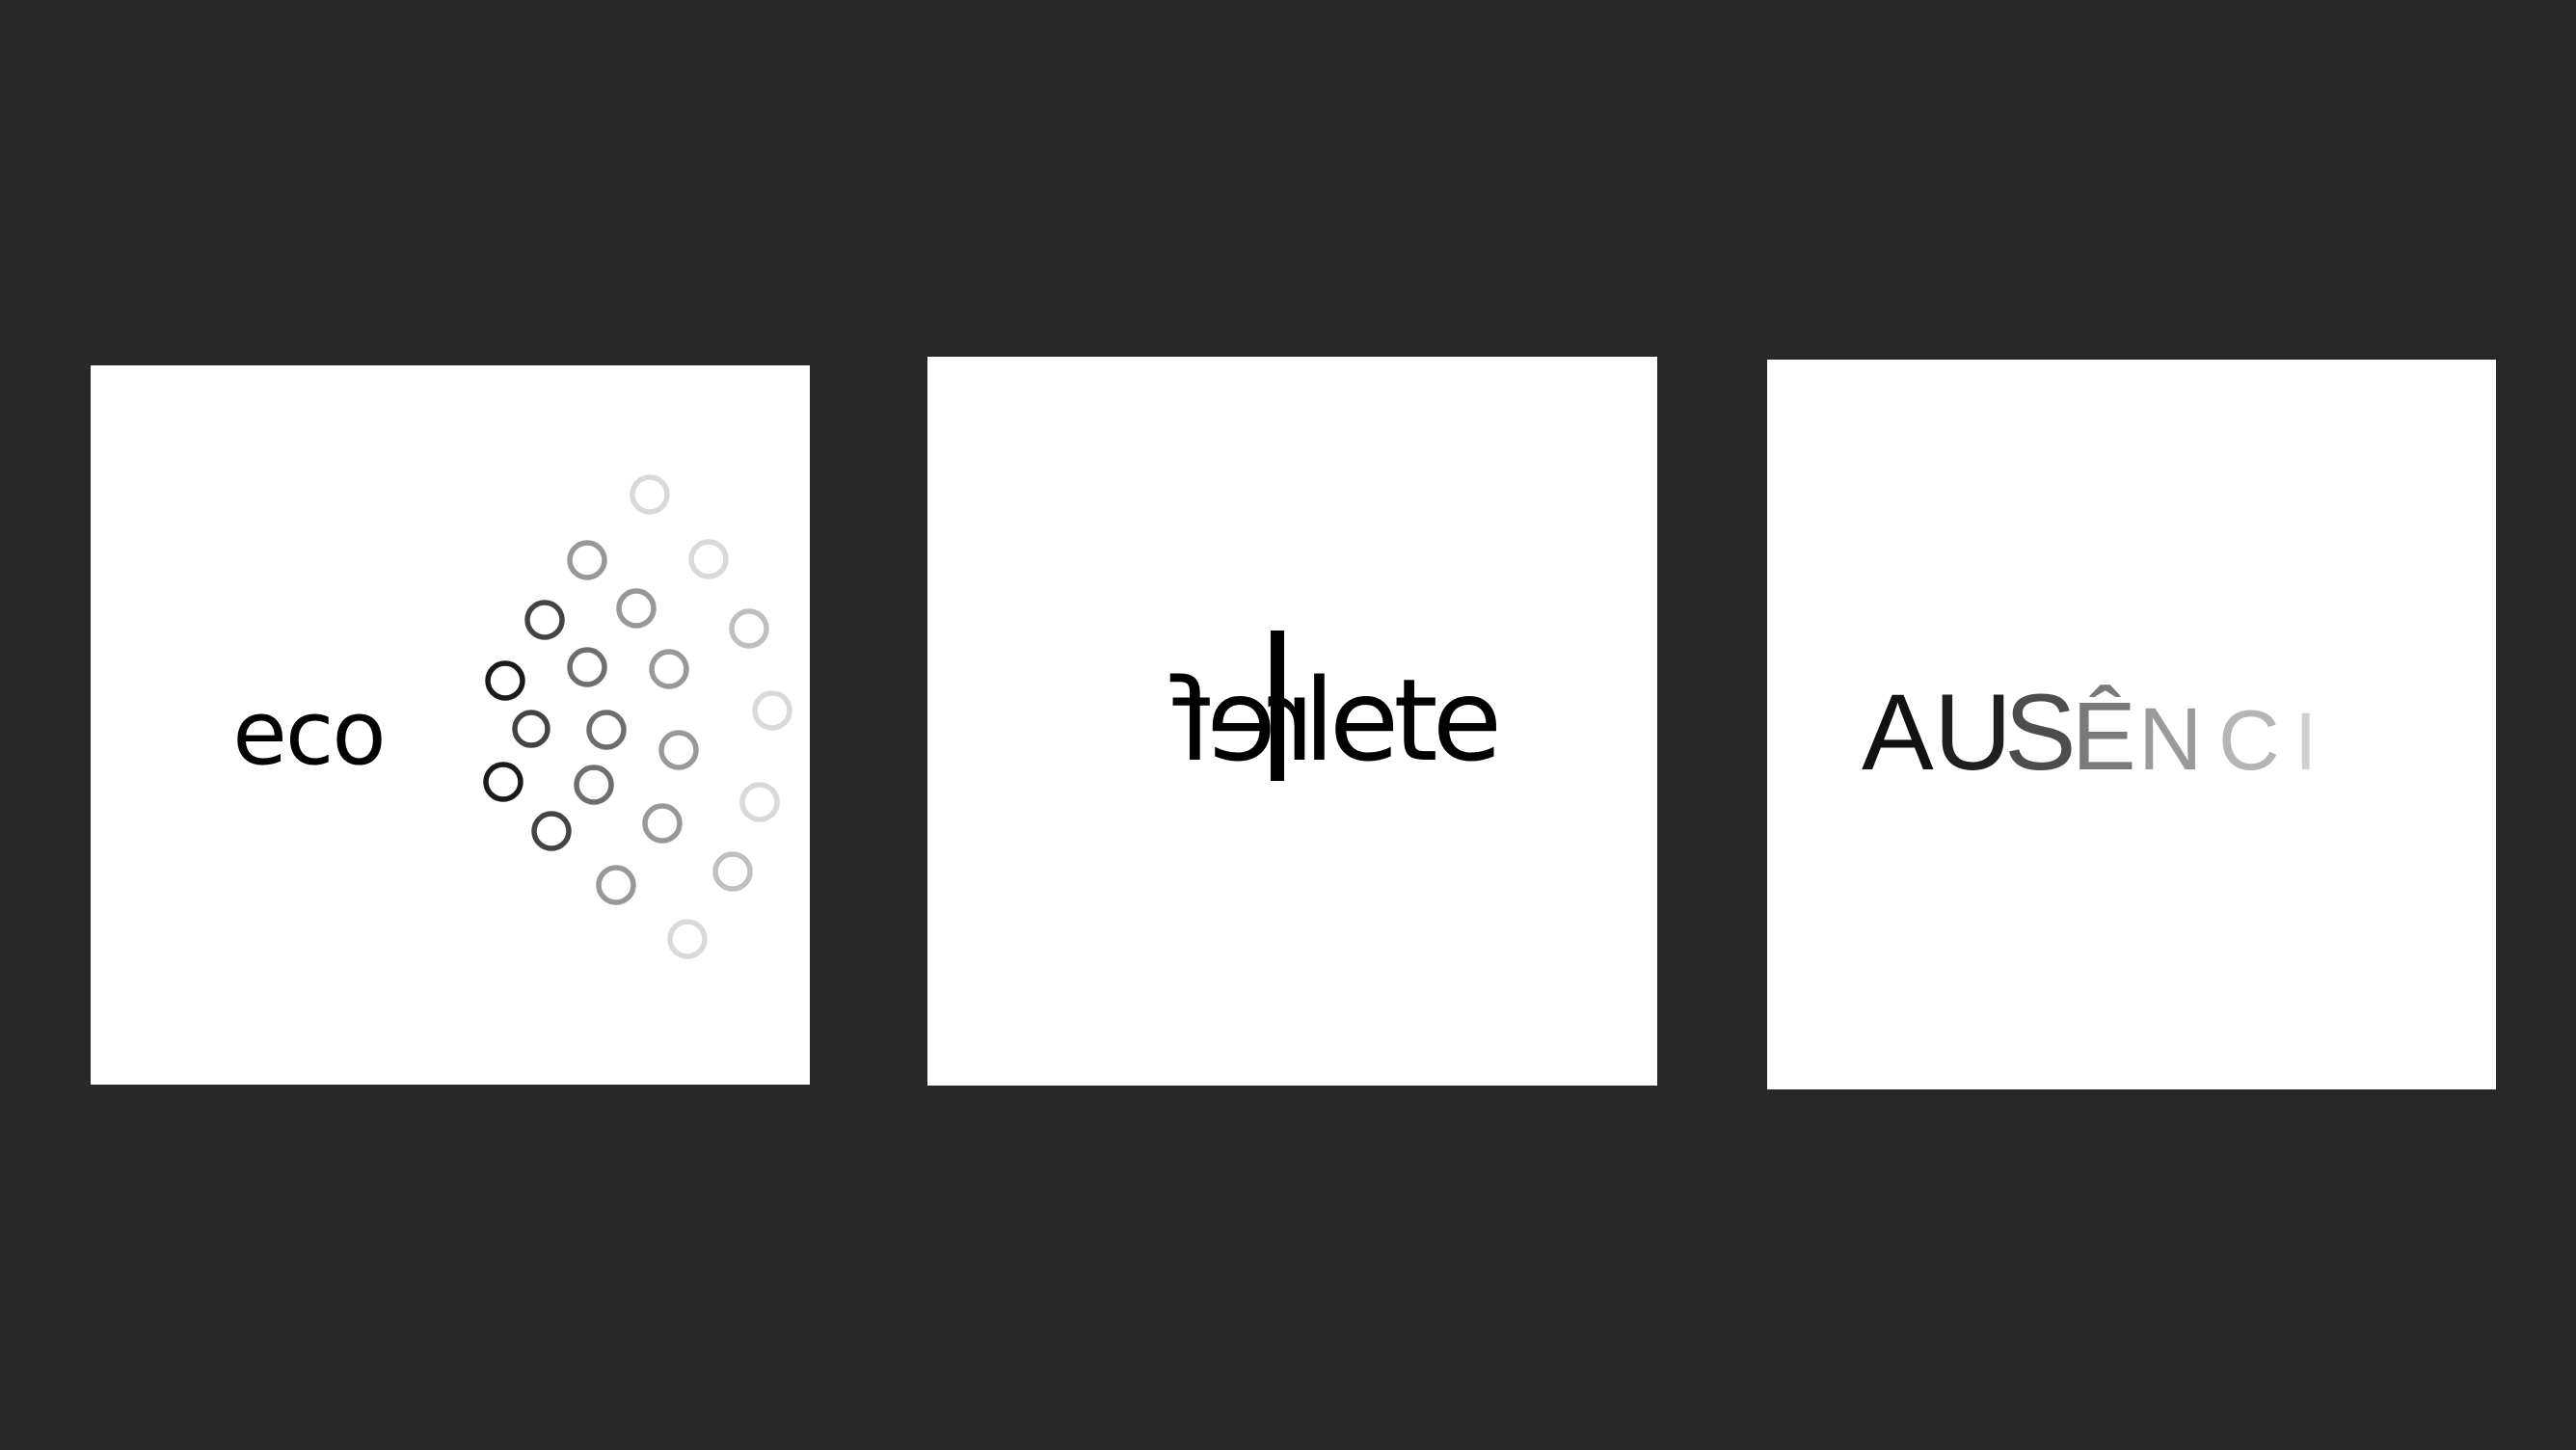  I want to click on ausencia-letter: U, so click(1973, 732).